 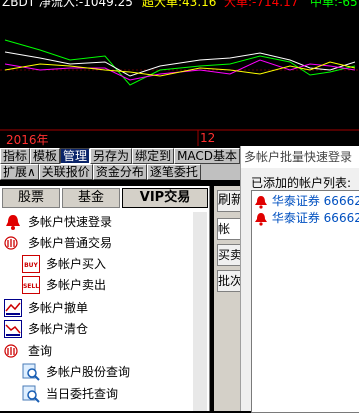 I want to click on sell-icon: SELL, so click(x=31, y=285).